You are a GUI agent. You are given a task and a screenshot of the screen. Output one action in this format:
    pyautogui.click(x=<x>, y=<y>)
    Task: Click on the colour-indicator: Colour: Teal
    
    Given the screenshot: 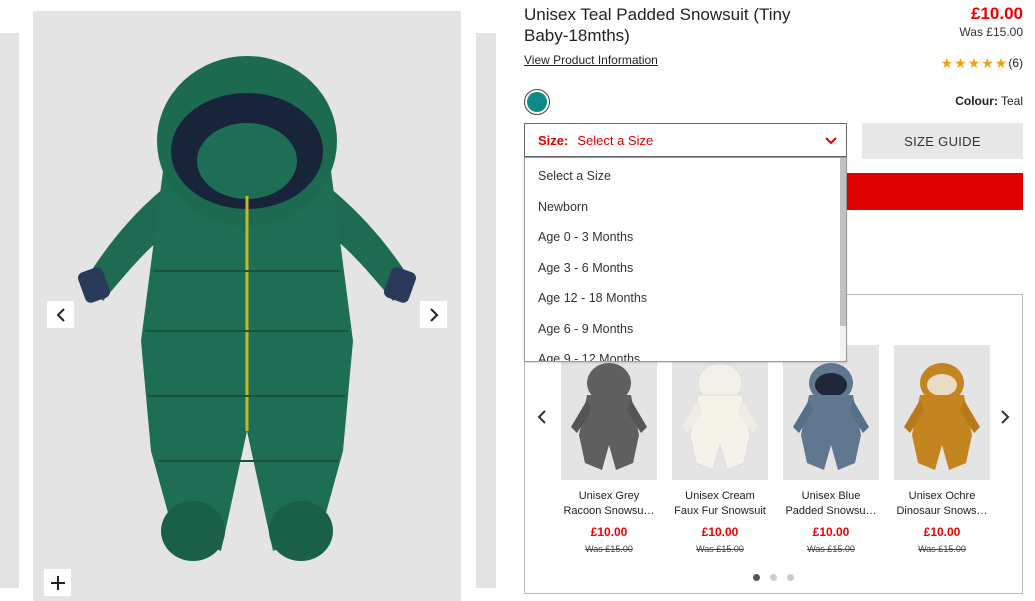 What is the action you would take?
    pyautogui.click(x=989, y=101)
    